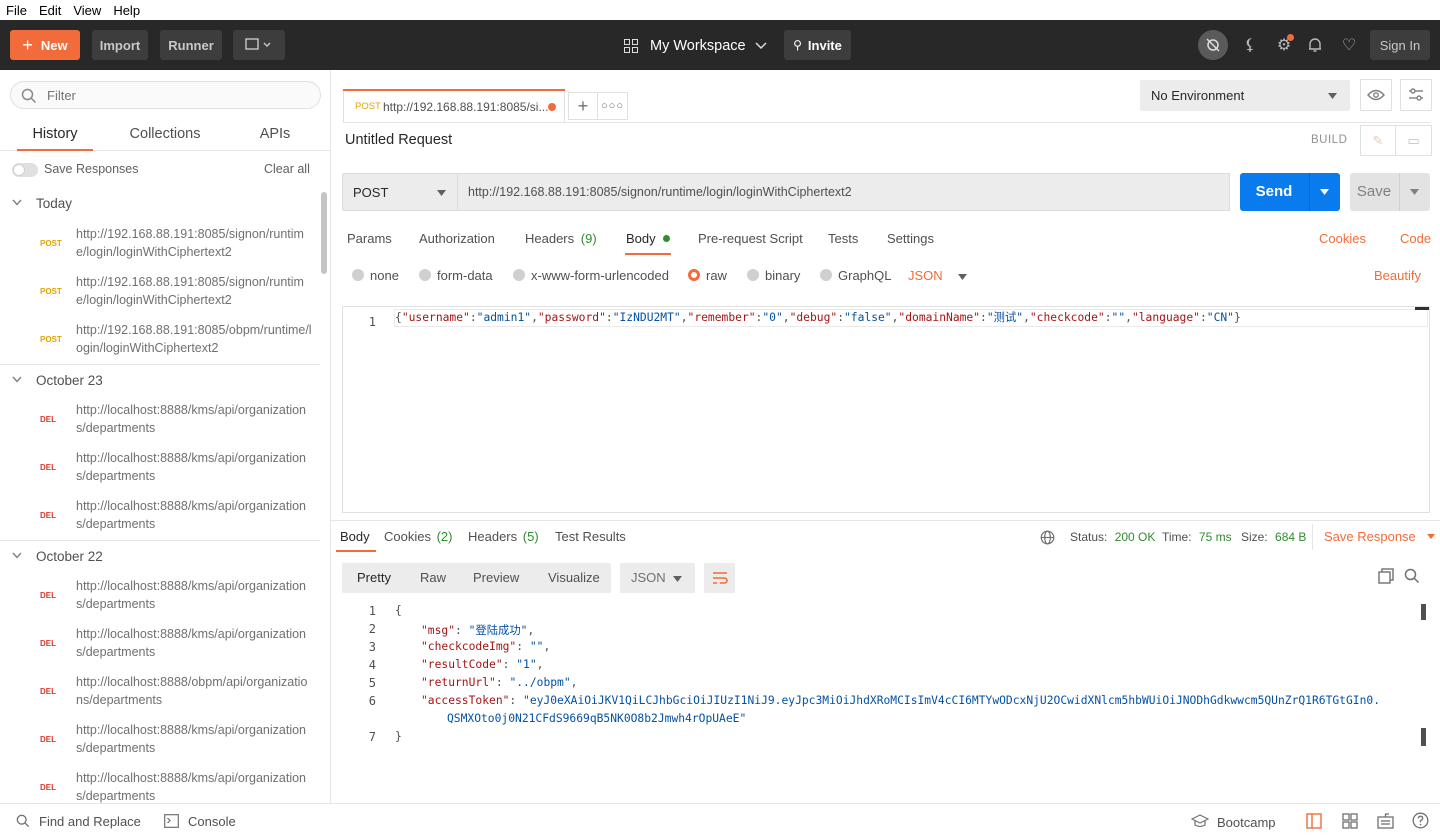  I want to click on wrap-lines-button, so click(719, 578).